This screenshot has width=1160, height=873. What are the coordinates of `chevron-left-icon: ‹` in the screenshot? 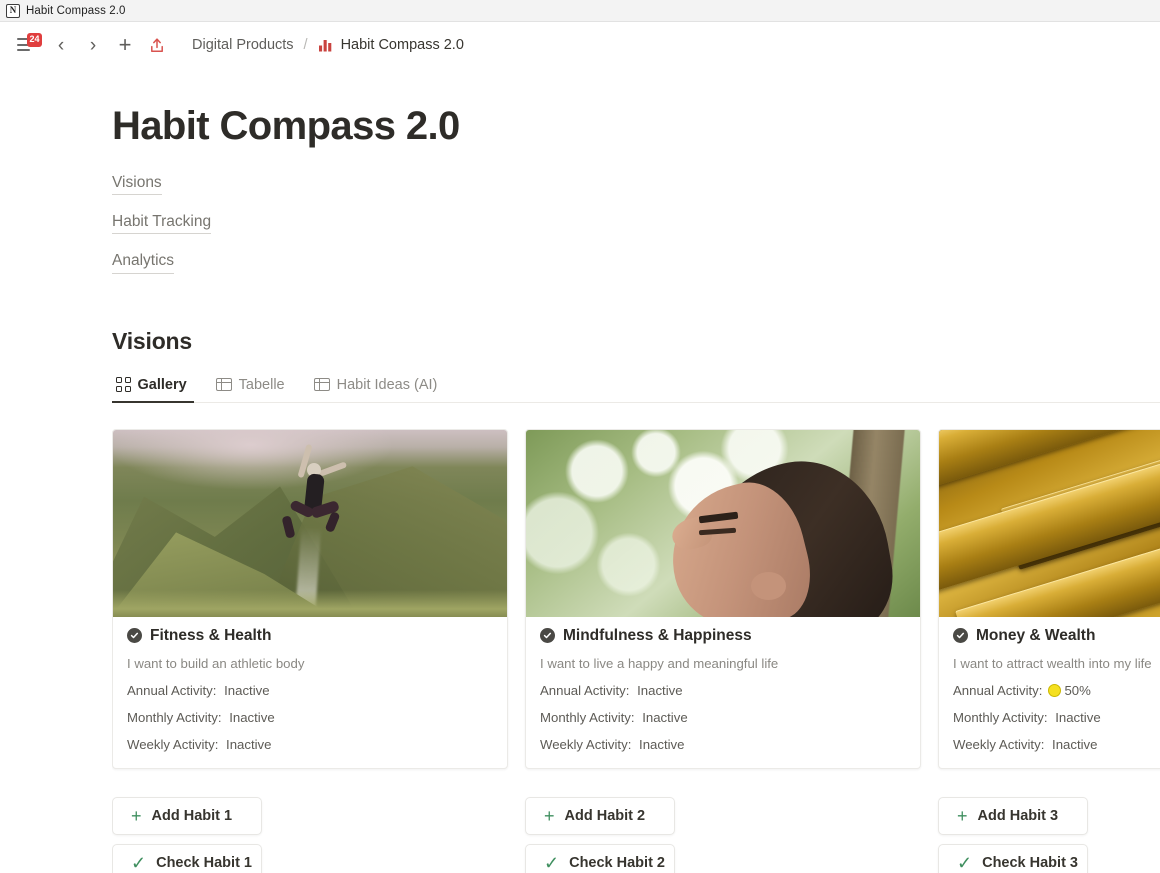 It's located at (61, 45).